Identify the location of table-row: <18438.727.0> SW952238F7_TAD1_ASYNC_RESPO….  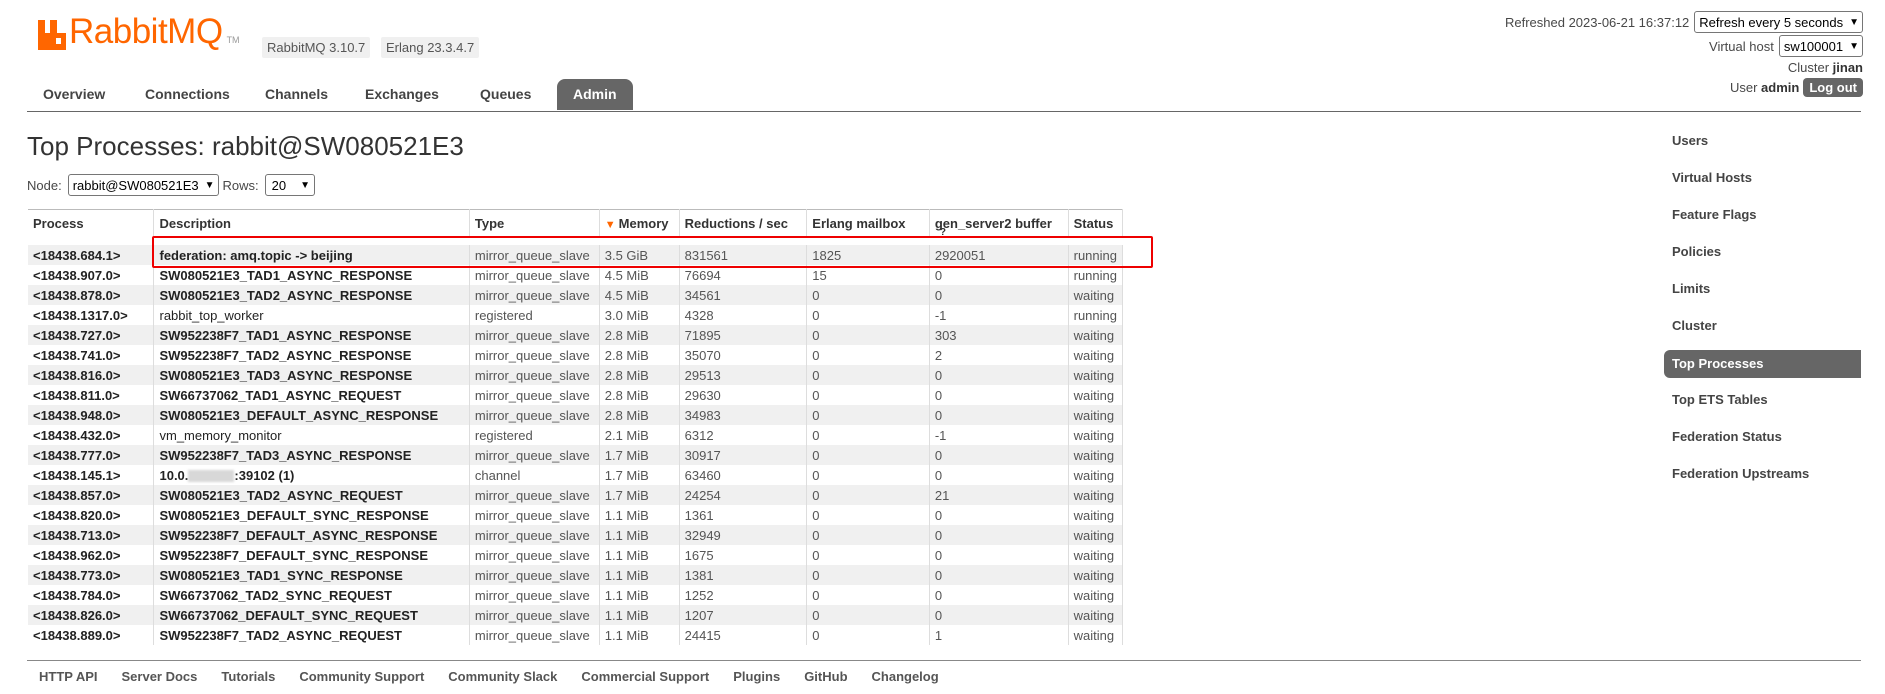
(576, 335).